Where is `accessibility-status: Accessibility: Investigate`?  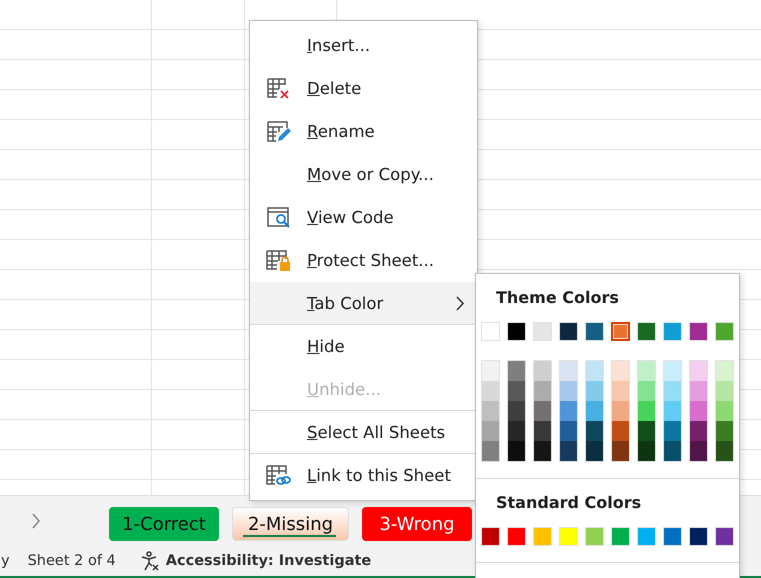 accessibility-status: Accessibility: Investigate is located at coordinates (269, 561).